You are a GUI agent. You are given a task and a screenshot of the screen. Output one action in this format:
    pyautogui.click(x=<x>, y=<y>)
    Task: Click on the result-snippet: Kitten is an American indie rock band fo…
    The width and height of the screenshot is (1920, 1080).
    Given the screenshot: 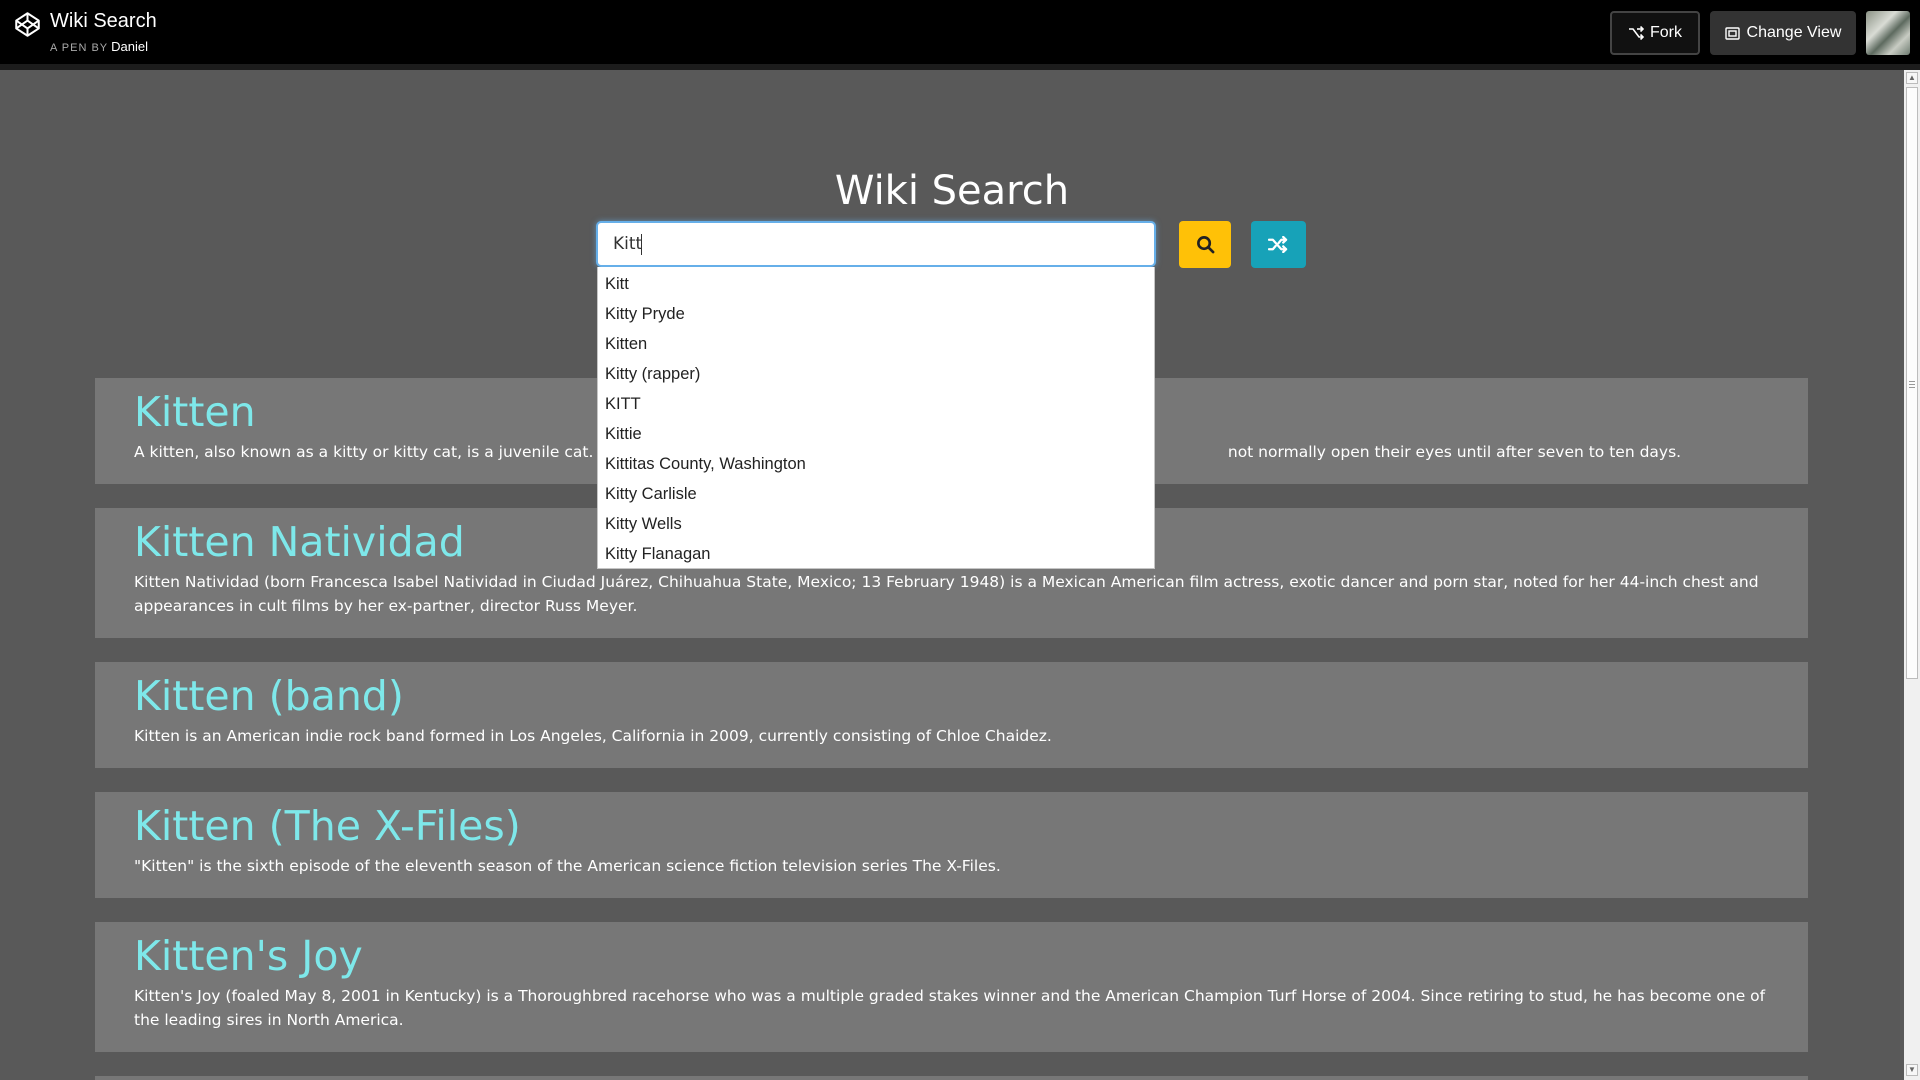 What is the action you would take?
    pyautogui.click(x=593, y=736)
    